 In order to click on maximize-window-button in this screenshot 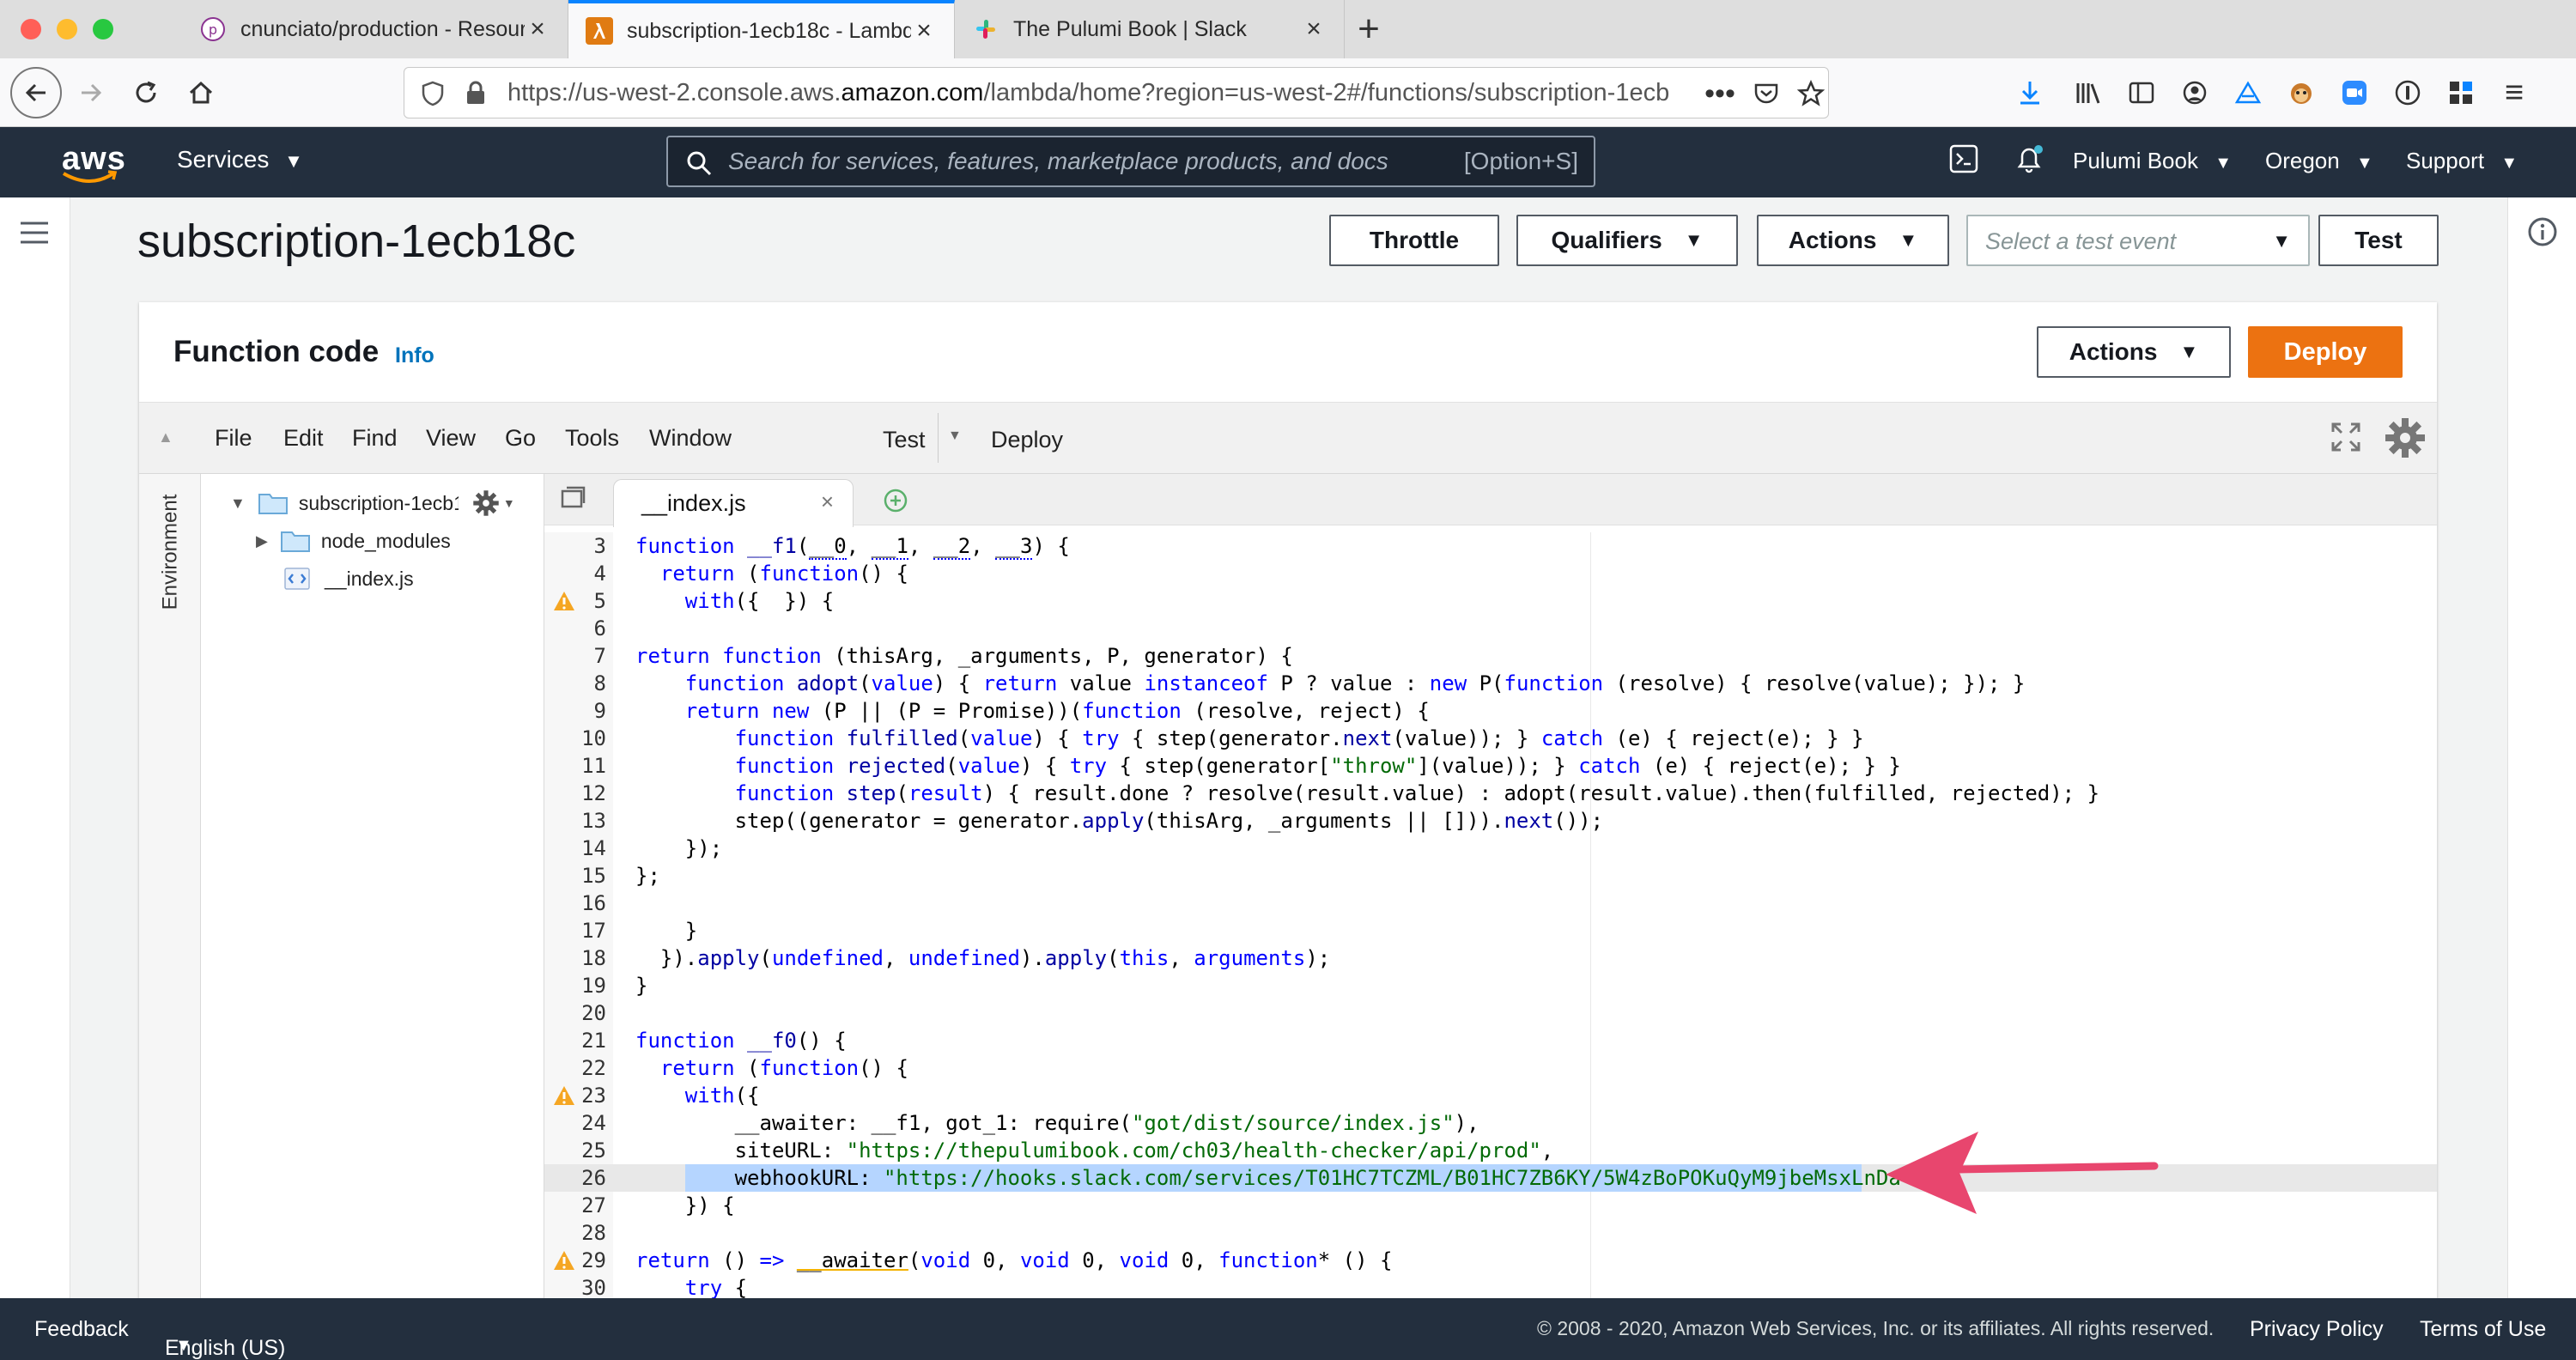, I will do `click(103, 29)`.